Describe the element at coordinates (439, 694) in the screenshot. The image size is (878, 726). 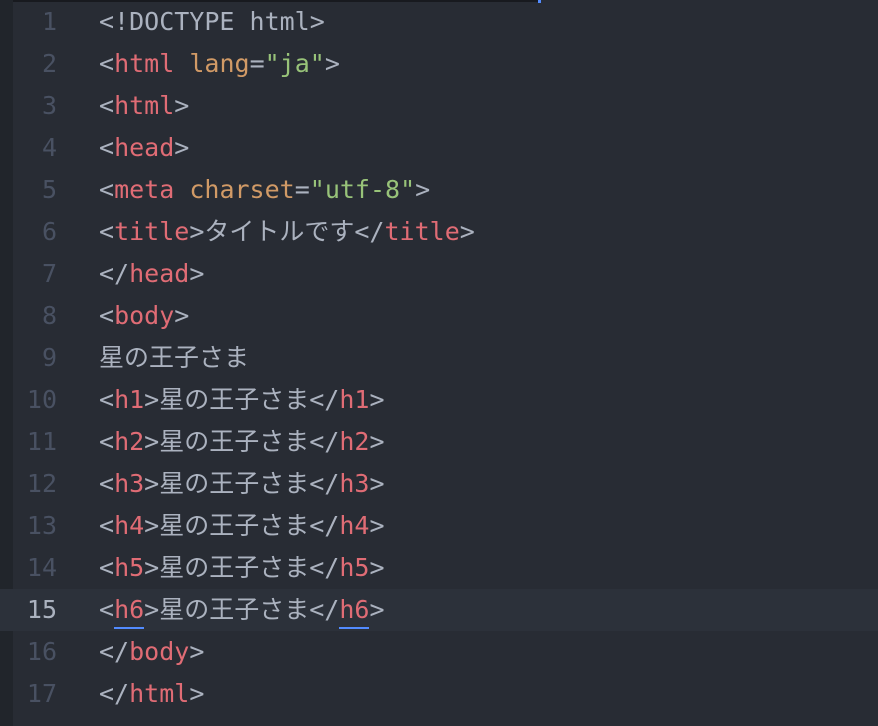
I see `code-line: 17 </html>` at that location.